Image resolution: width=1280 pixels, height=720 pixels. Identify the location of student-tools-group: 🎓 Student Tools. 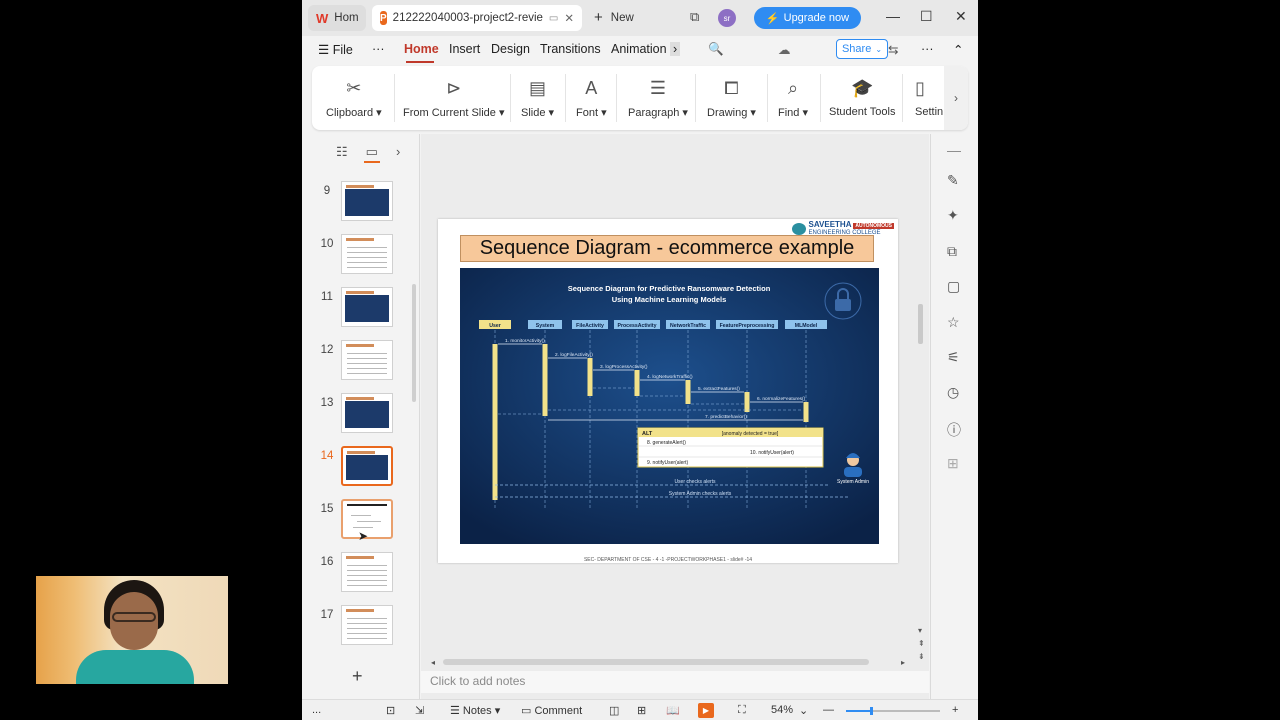
(862, 97).